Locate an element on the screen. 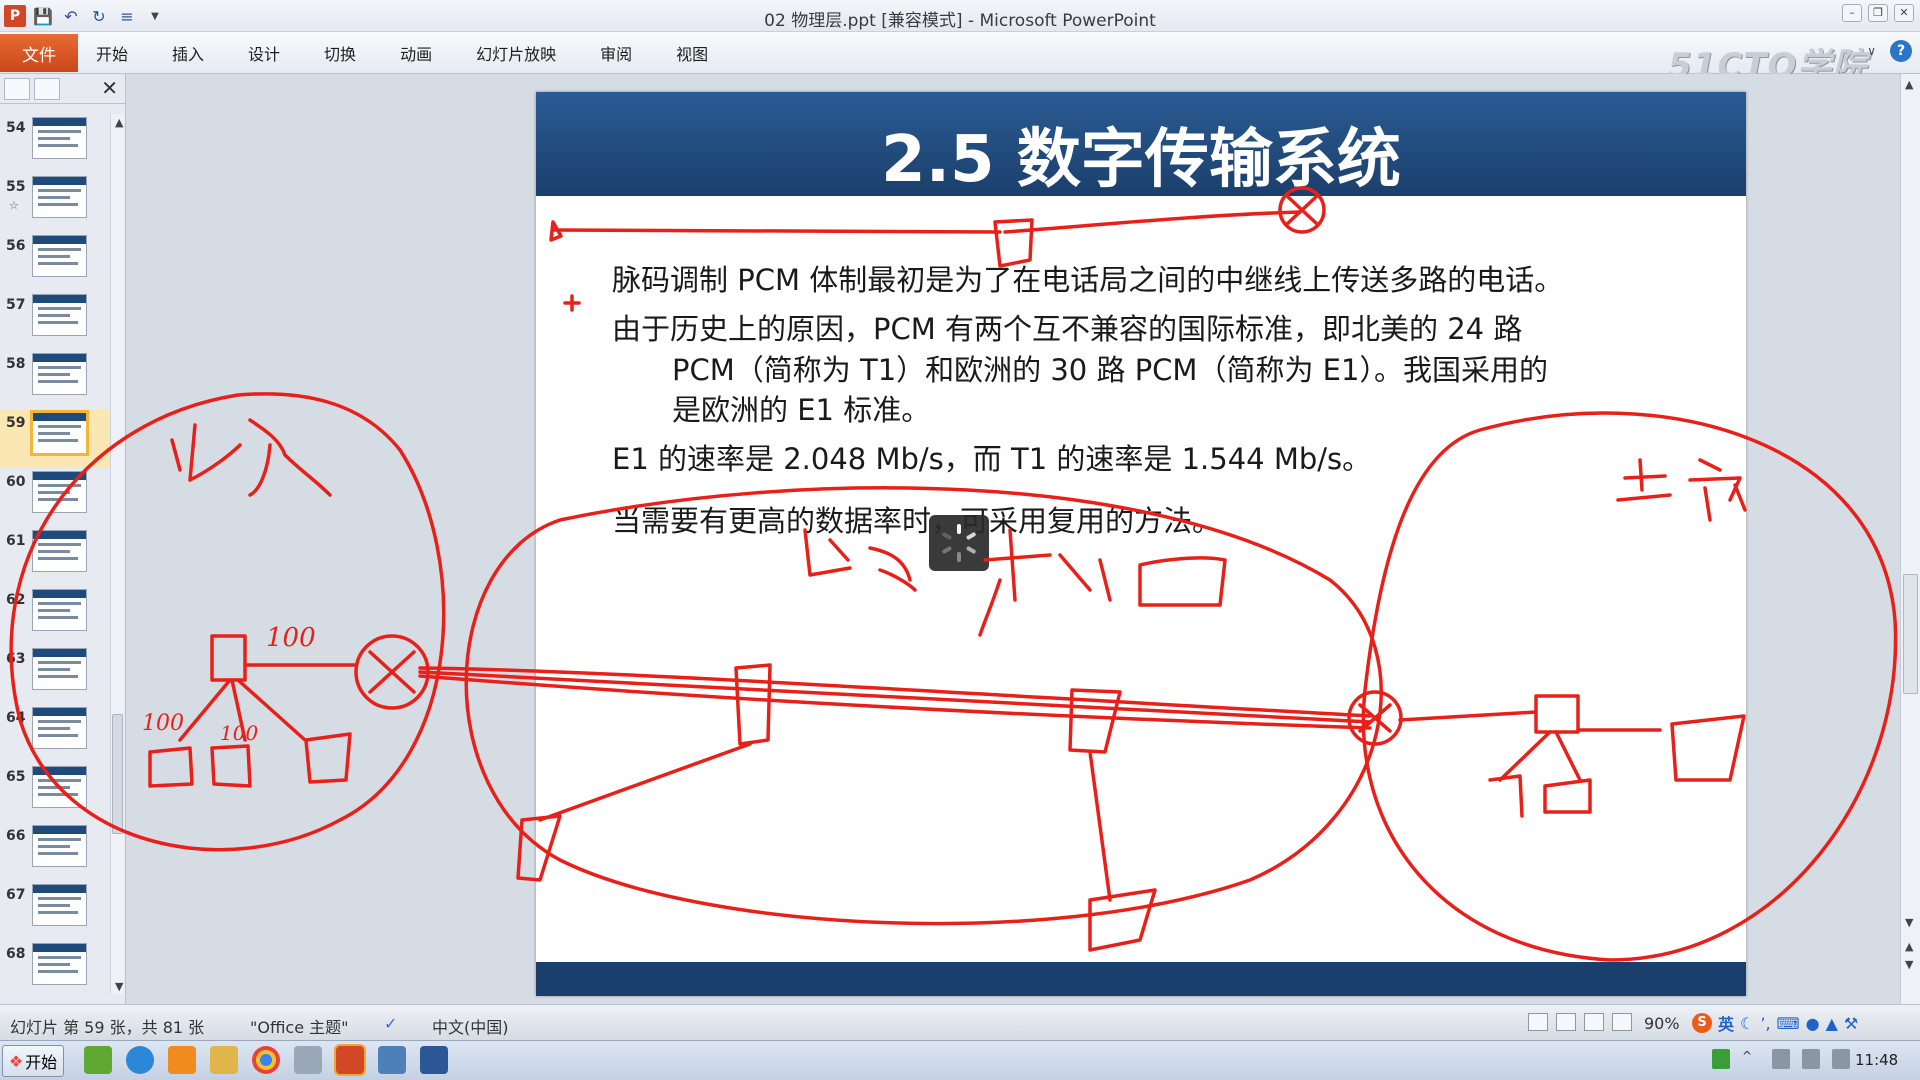 The image size is (1920, 1080). tab-design: 设计 is located at coordinates (264, 53).